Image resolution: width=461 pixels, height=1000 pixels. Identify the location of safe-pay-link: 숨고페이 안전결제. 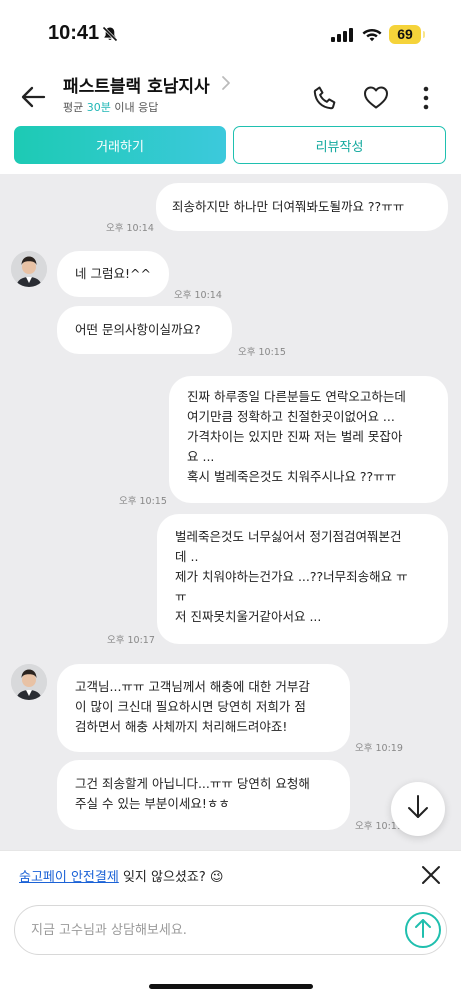
(69, 877).